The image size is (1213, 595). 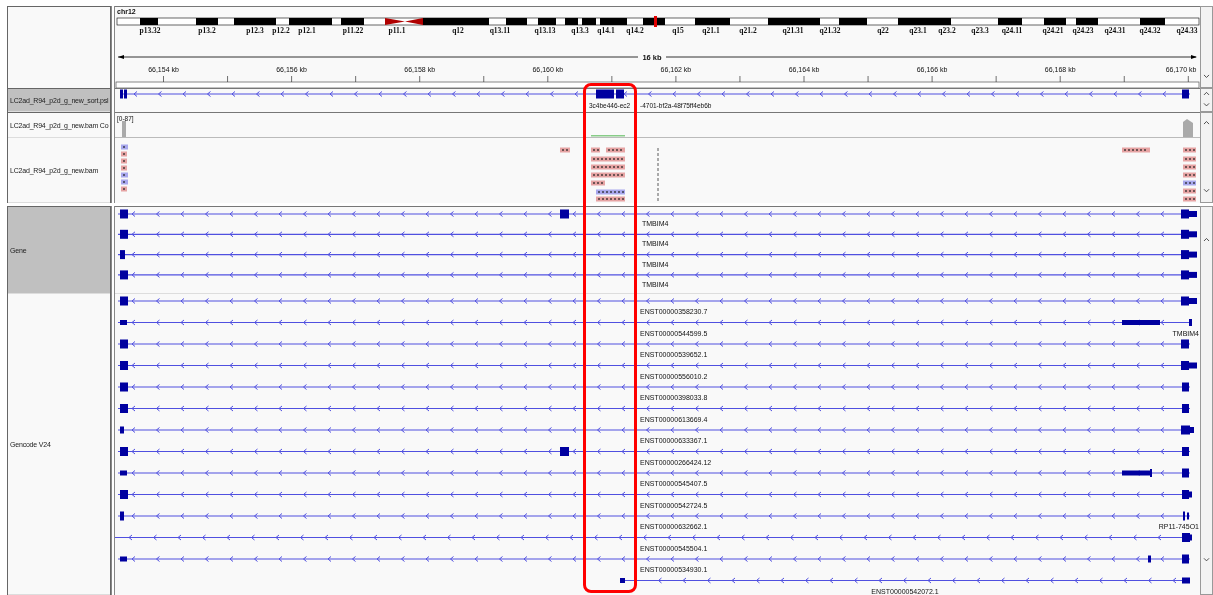 What do you see at coordinates (655, 21) in the screenshot?
I see `current-region-marker` at bounding box center [655, 21].